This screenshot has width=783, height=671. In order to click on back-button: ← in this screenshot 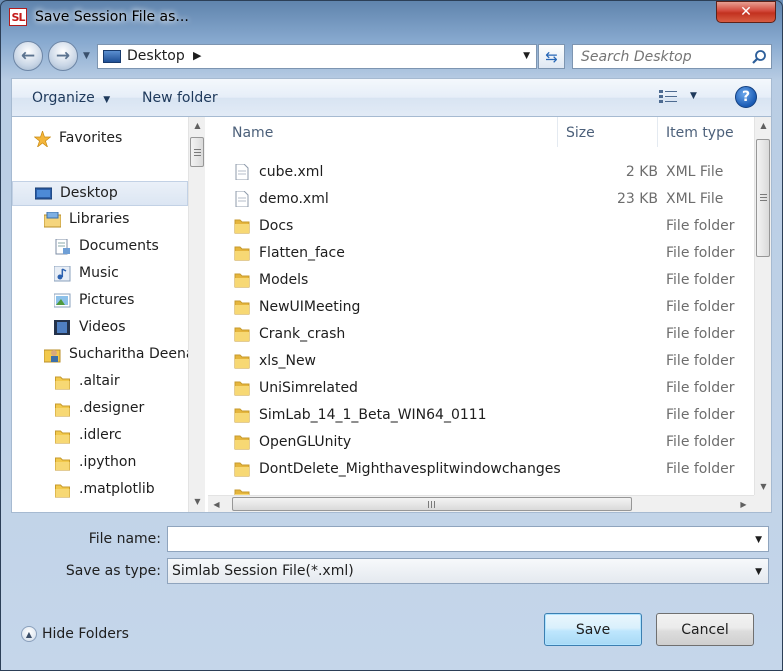, I will do `click(28, 56)`.